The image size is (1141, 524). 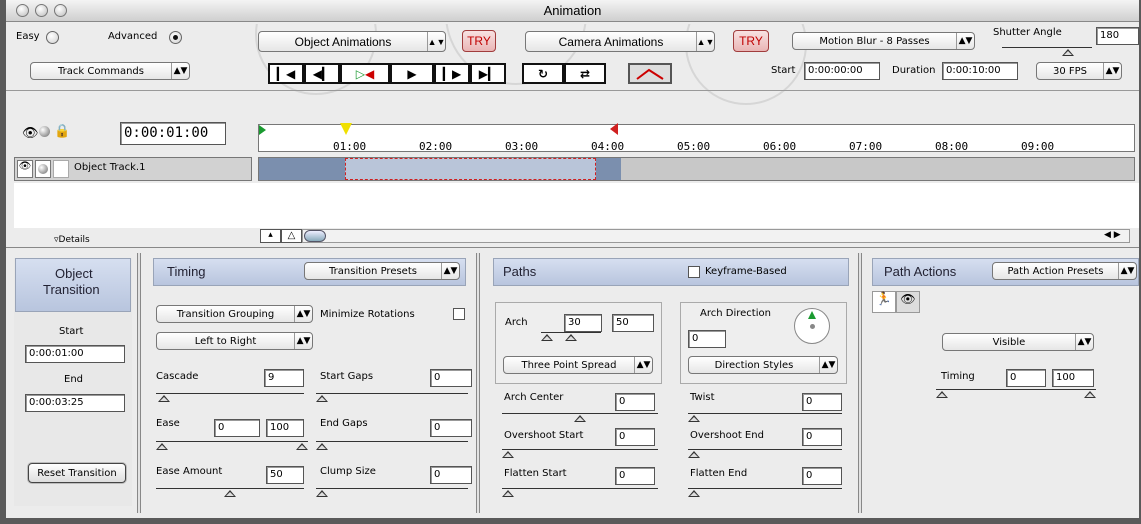 I want to click on go-to-end-button: ▶▎, so click(x=488, y=73).